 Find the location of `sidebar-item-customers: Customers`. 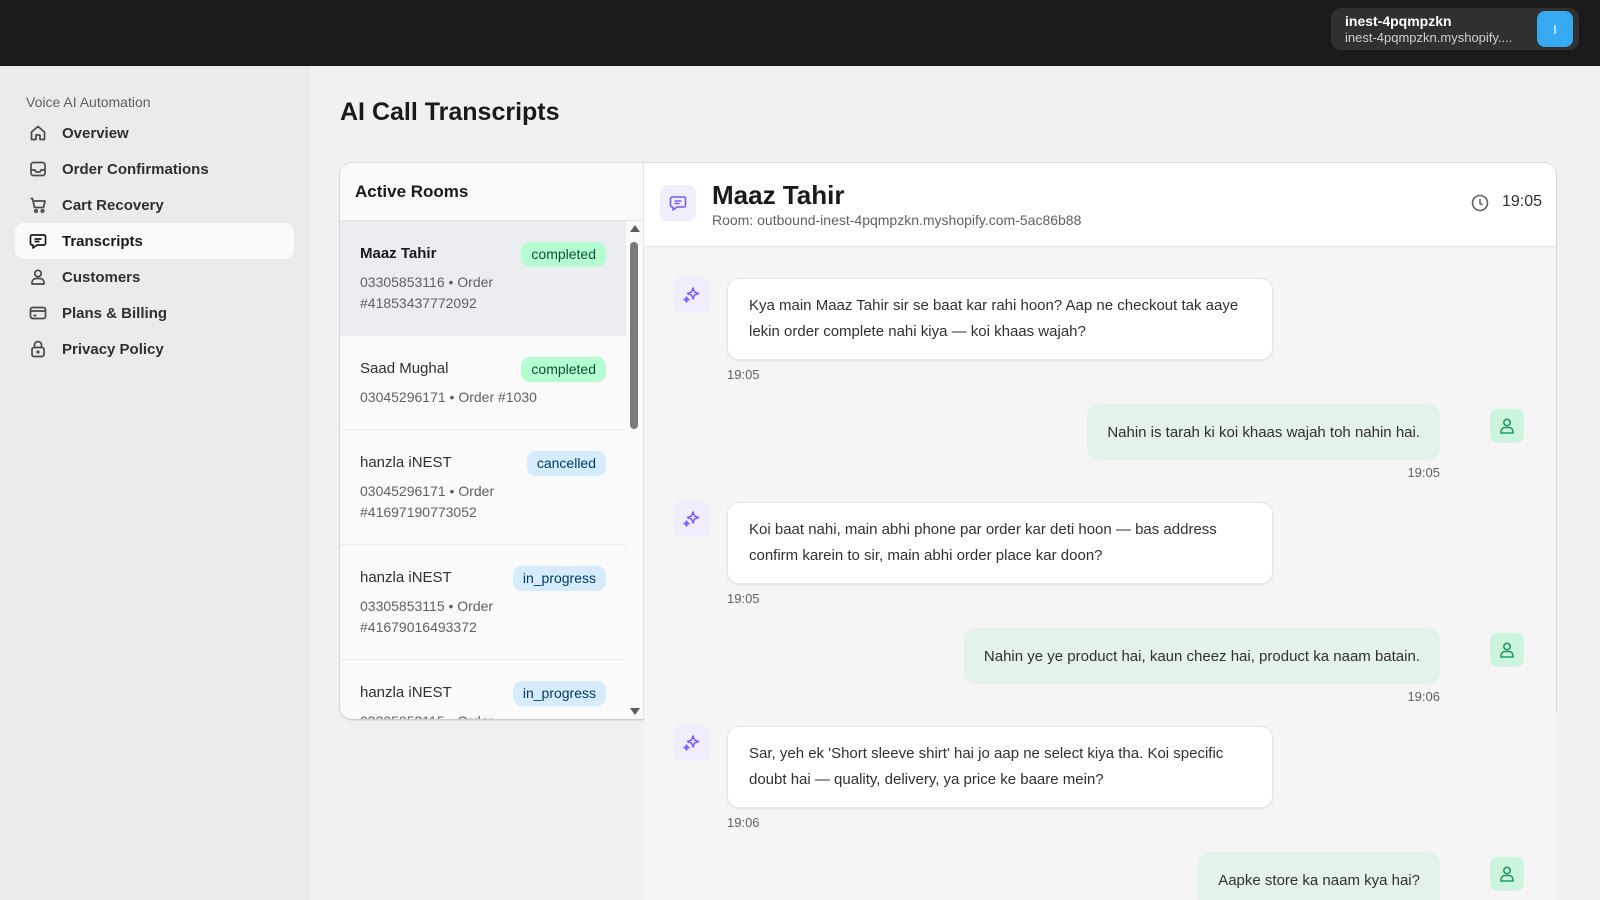

sidebar-item-customers: Customers is located at coordinates (154, 277).